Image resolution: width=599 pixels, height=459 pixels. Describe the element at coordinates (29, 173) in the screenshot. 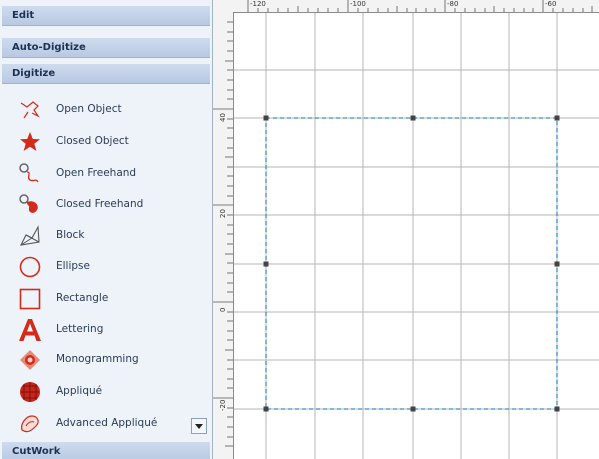

I see `open-freehand-icon` at that location.